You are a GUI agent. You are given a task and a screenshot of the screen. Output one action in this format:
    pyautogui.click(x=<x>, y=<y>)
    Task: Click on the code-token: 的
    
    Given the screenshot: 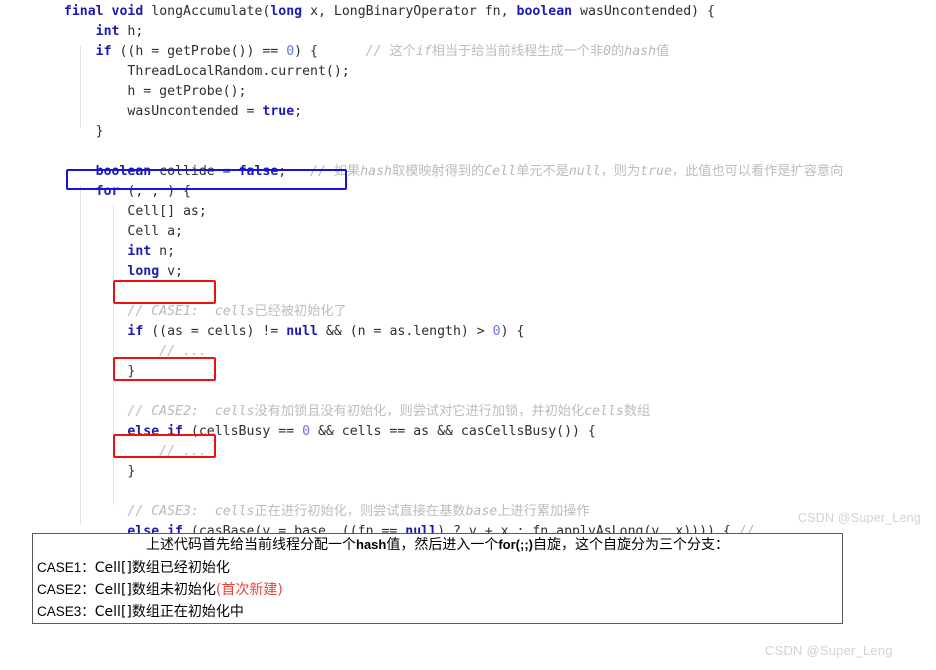 What is the action you would take?
    pyautogui.click(x=618, y=51)
    